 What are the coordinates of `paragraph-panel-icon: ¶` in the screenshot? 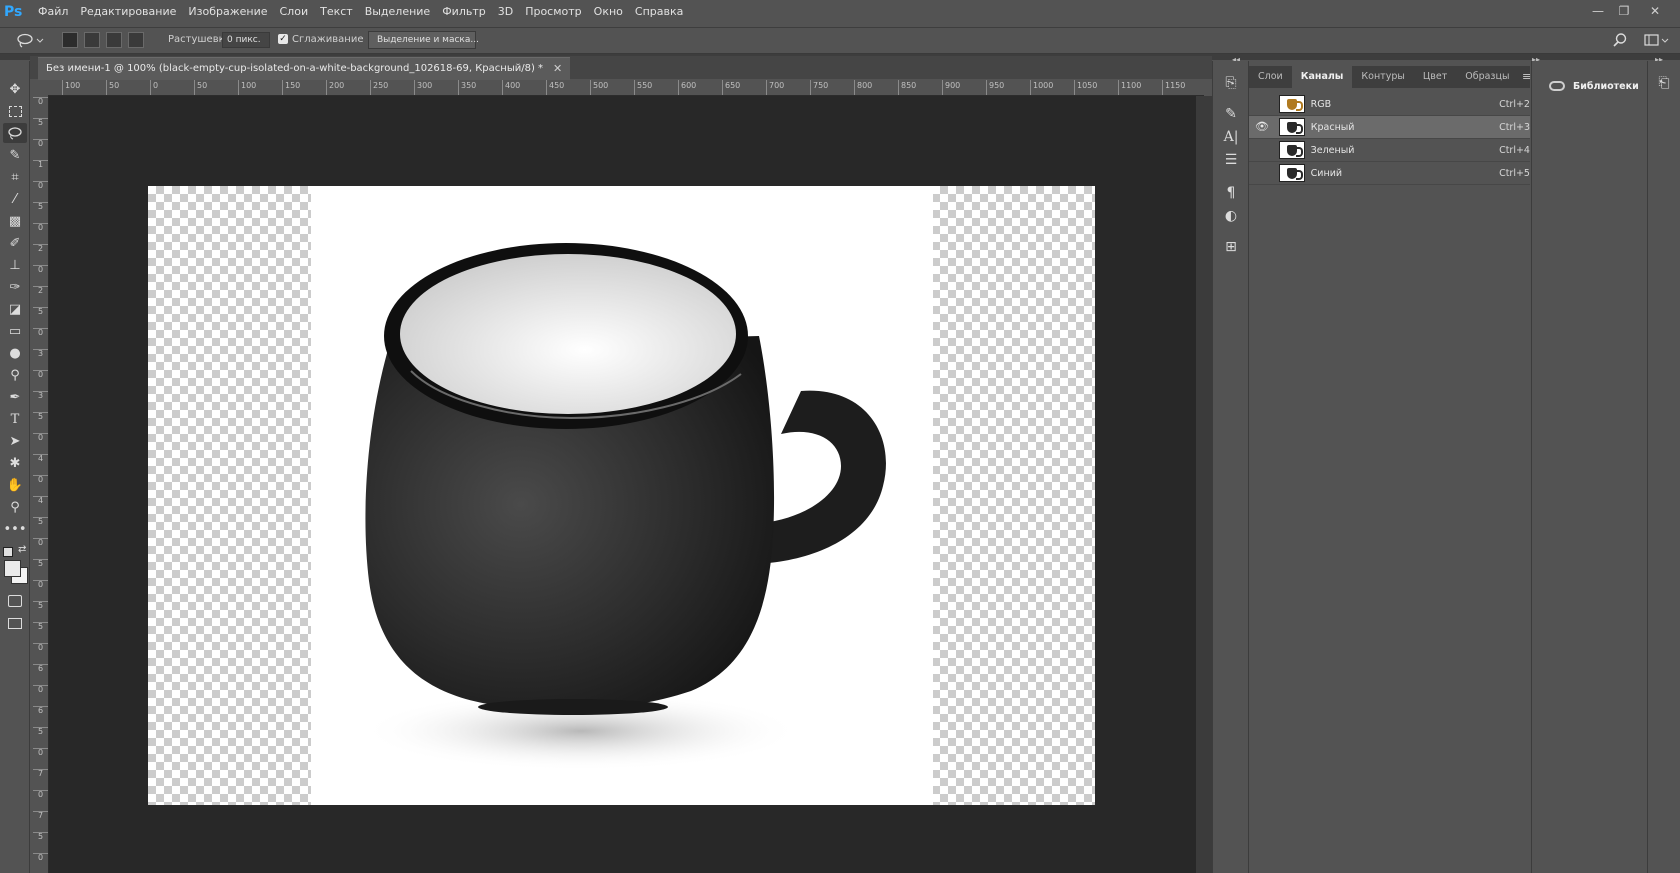 It's located at (1231, 193).